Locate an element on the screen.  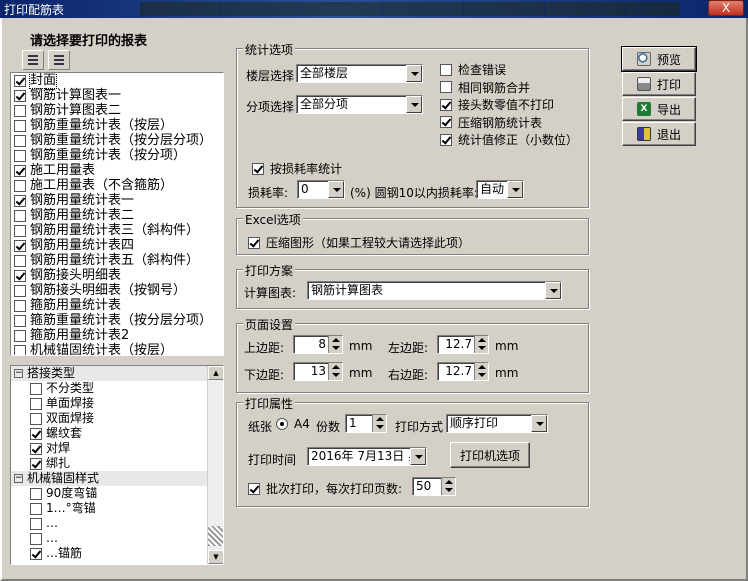
tree-item: 90度弯锚 is located at coordinates (117, 493).